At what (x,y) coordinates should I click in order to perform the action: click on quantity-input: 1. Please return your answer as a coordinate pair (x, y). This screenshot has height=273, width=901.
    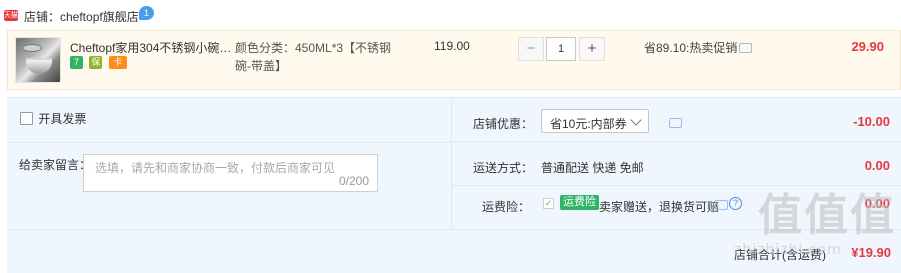
    Looking at the image, I should click on (561, 49).